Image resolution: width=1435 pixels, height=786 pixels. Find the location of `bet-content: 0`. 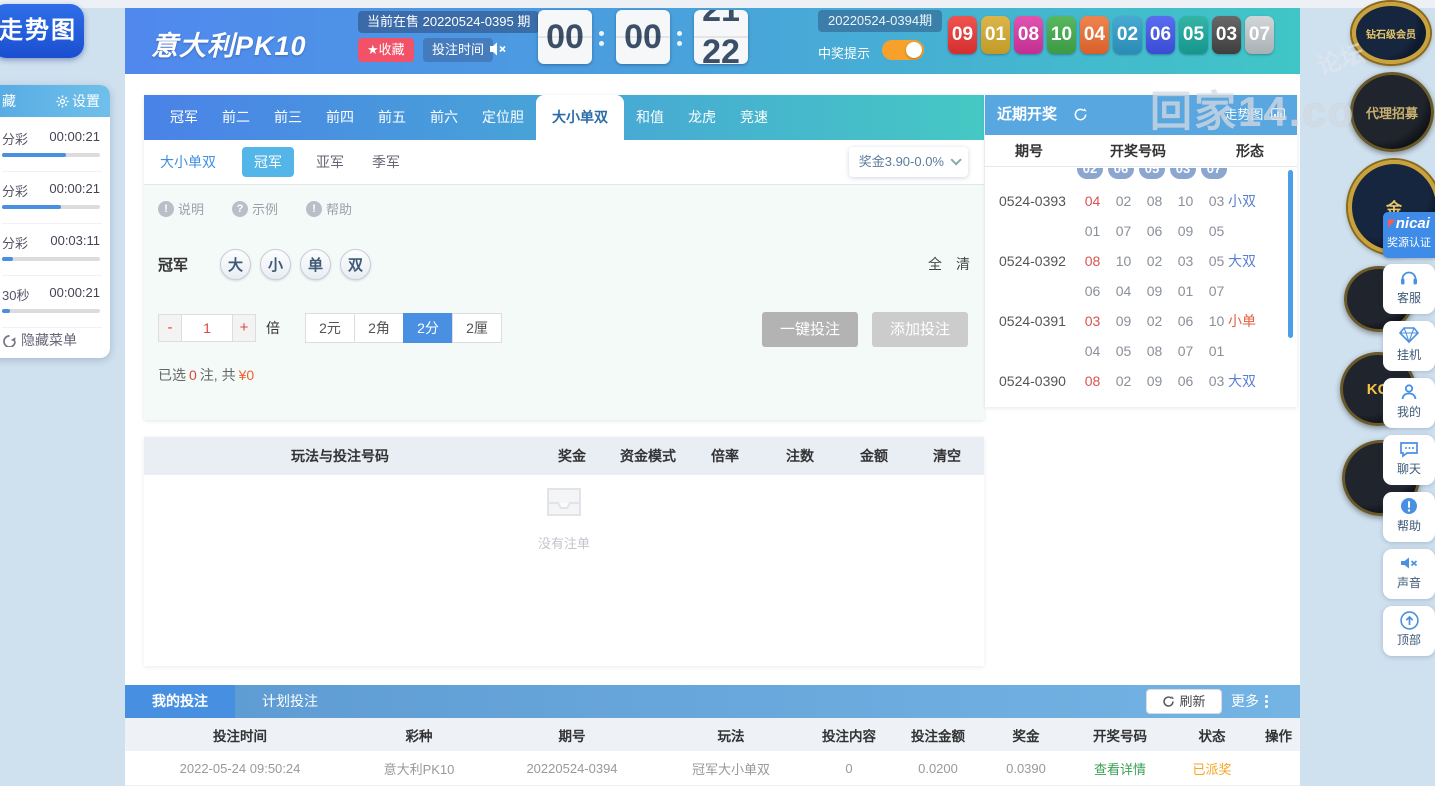

bet-content: 0 is located at coordinates (849, 768).